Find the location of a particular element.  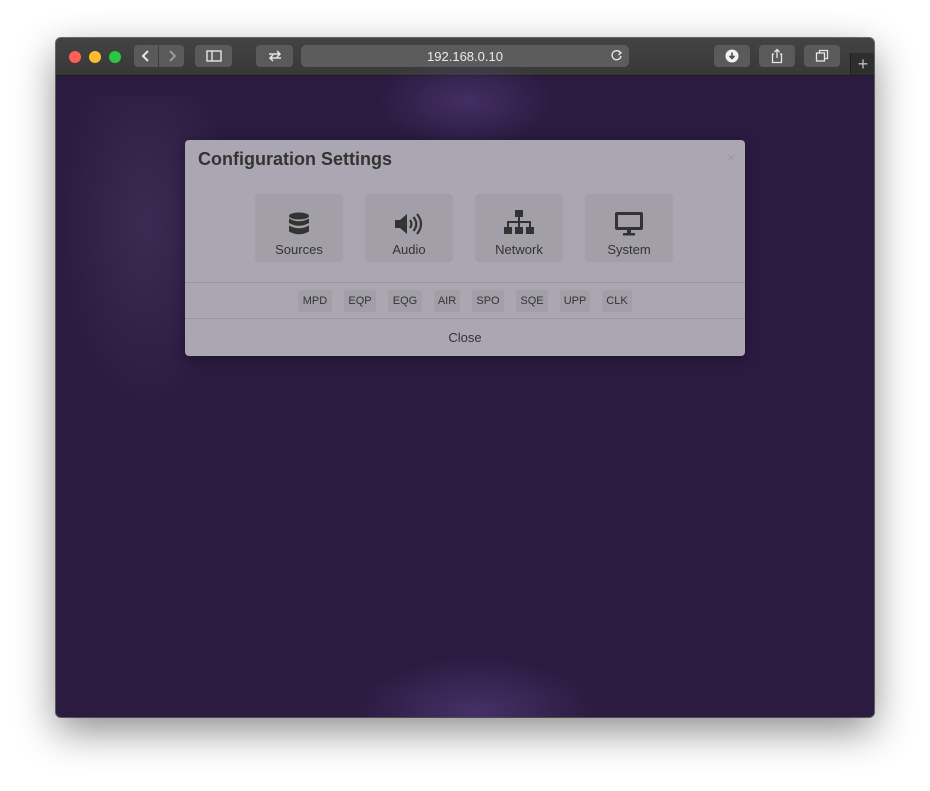

system-tile: System is located at coordinates (629, 228).